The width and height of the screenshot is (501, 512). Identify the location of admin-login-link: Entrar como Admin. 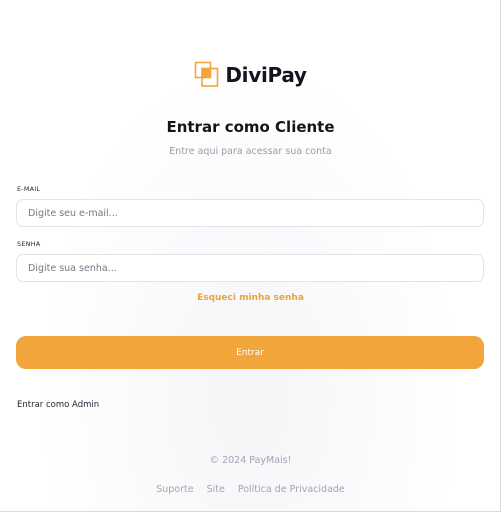
(58, 405).